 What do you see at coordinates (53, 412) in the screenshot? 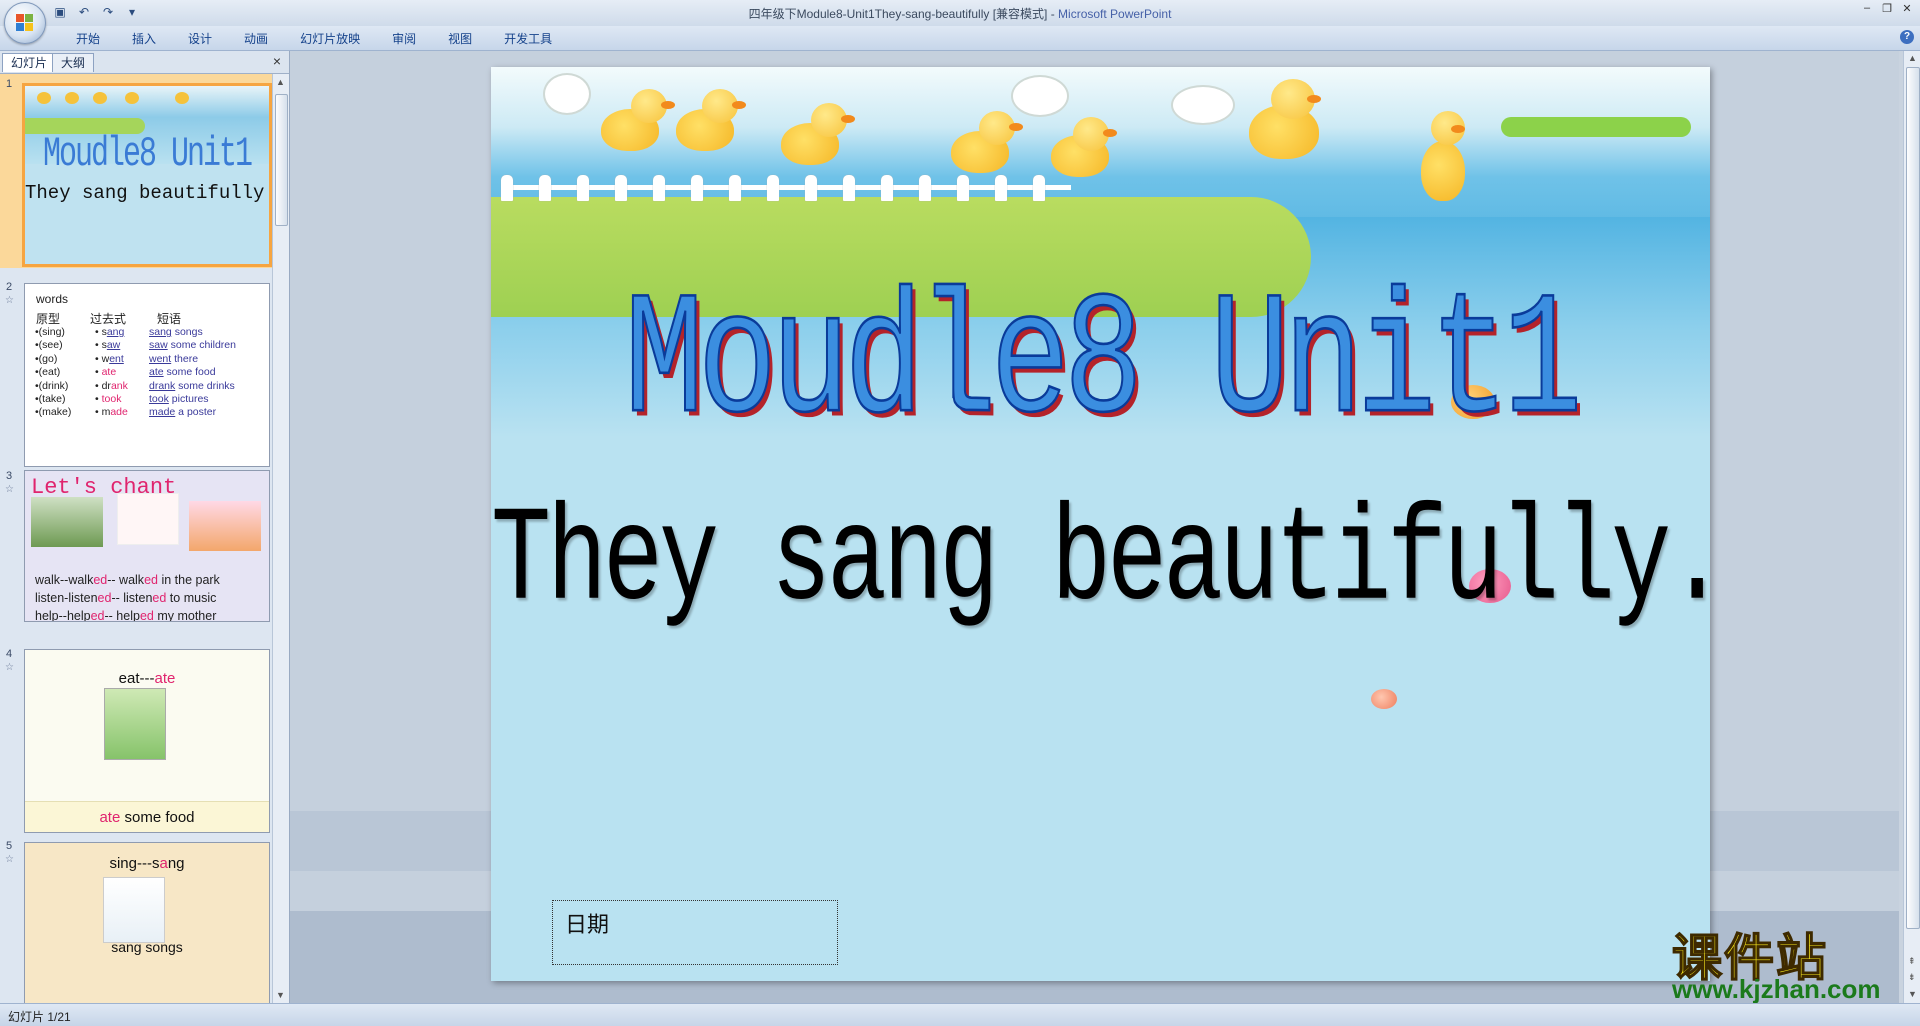
I see `list-item: •(make)` at bounding box center [53, 412].